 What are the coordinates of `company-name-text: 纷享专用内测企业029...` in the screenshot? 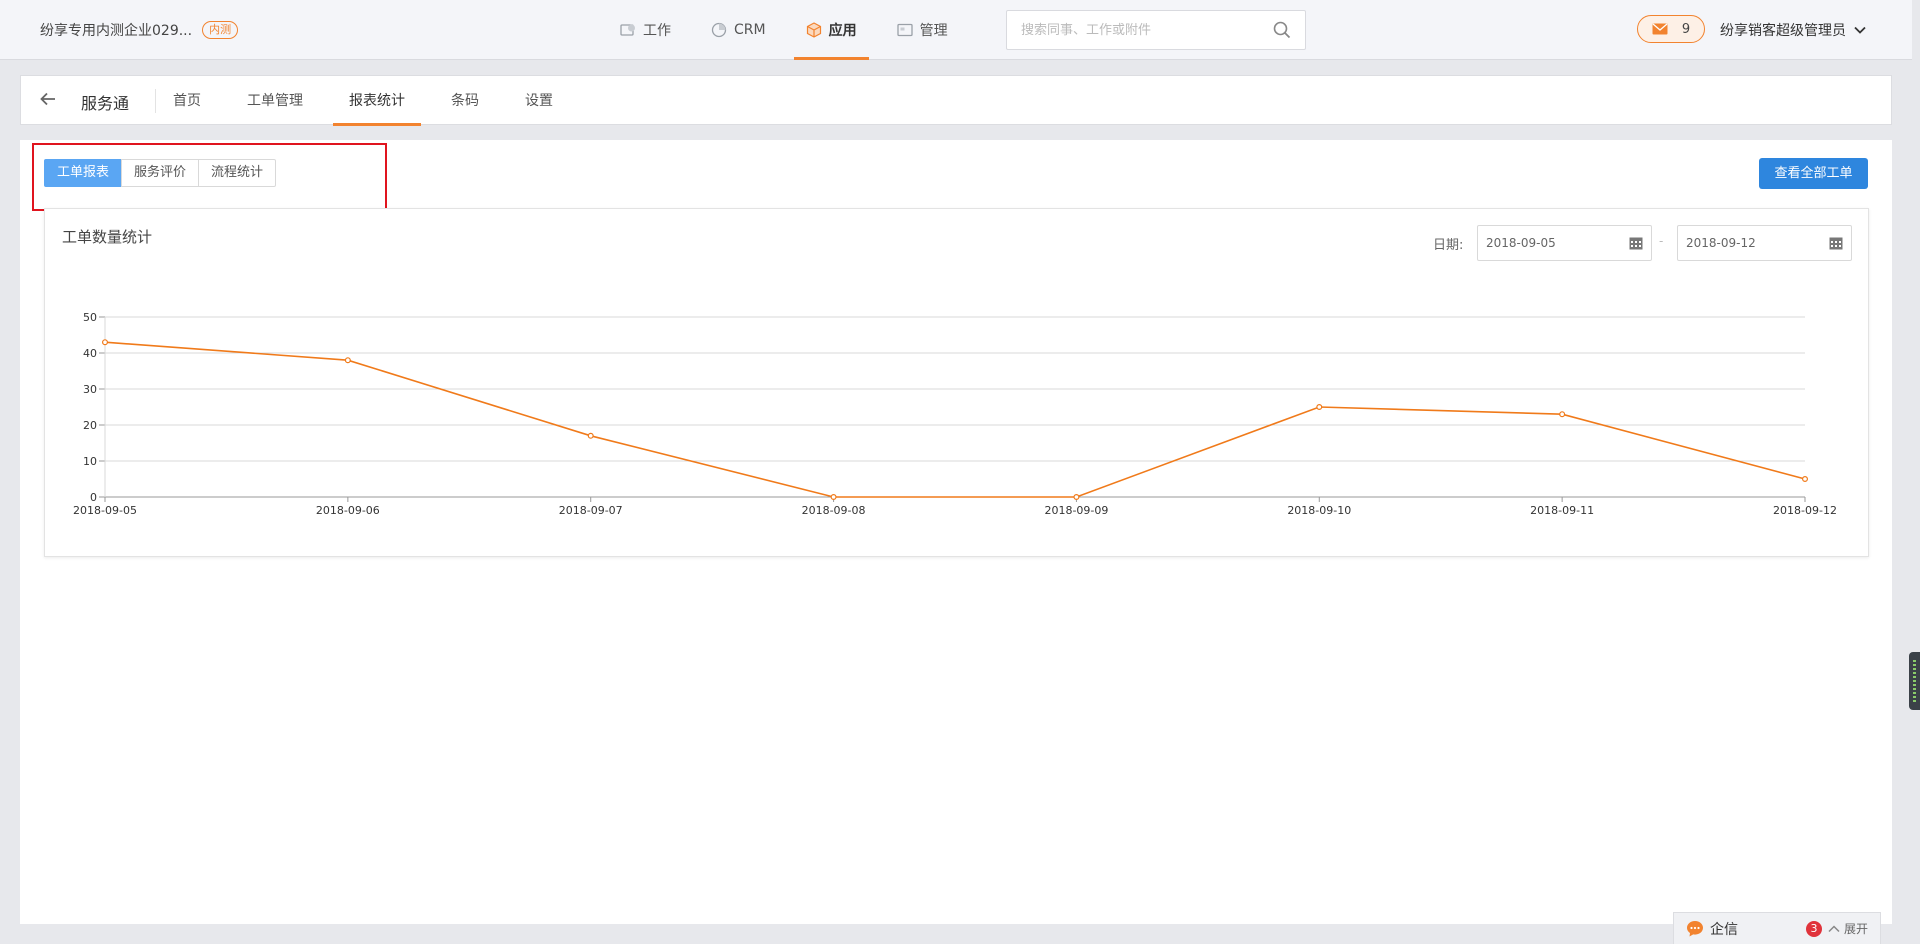 It's located at (116, 31).